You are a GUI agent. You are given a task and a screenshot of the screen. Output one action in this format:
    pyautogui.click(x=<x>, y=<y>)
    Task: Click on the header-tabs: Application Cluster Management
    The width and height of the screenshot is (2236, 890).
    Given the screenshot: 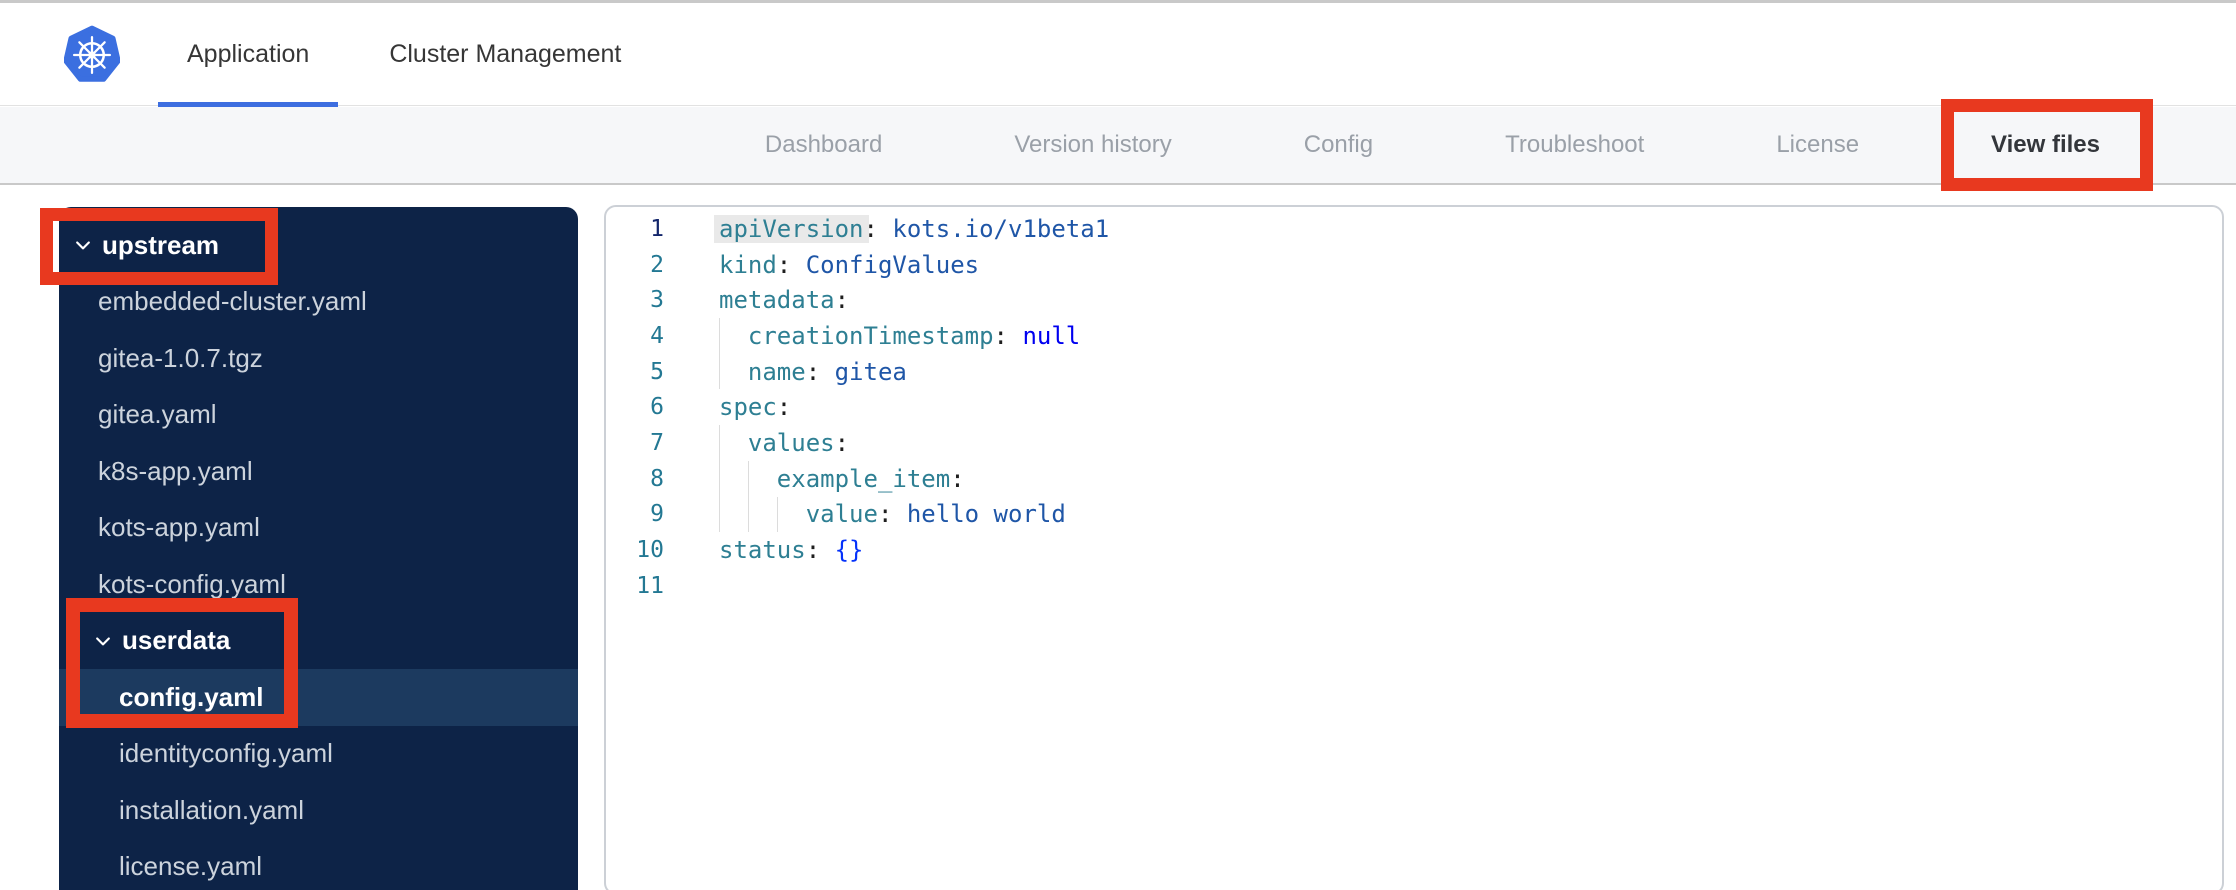 What is the action you would take?
    pyautogui.click(x=404, y=57)
    